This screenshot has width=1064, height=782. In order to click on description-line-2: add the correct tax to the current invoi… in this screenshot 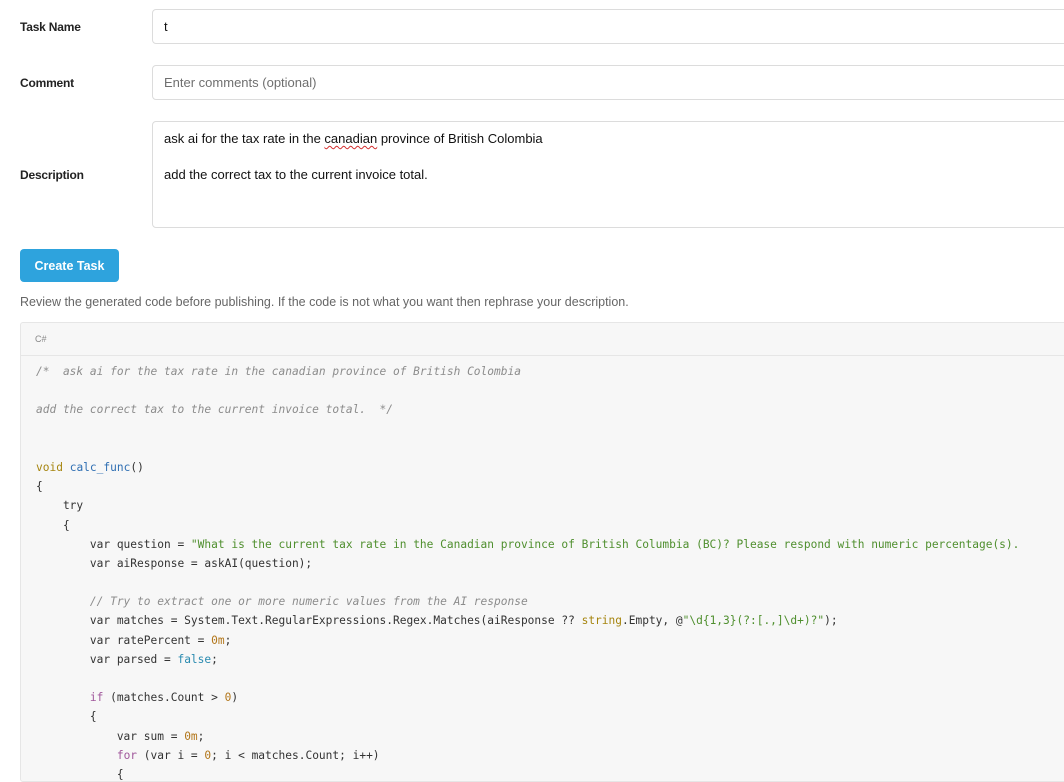, I will do `click(296, 174)`.